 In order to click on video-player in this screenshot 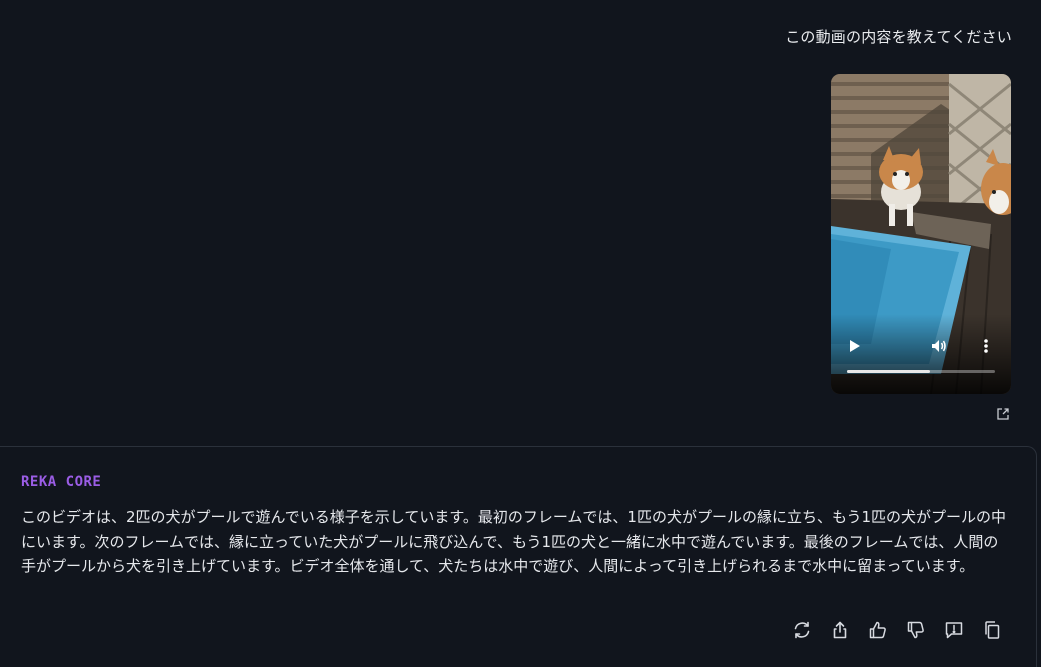, I will do `click(921, 234)`.